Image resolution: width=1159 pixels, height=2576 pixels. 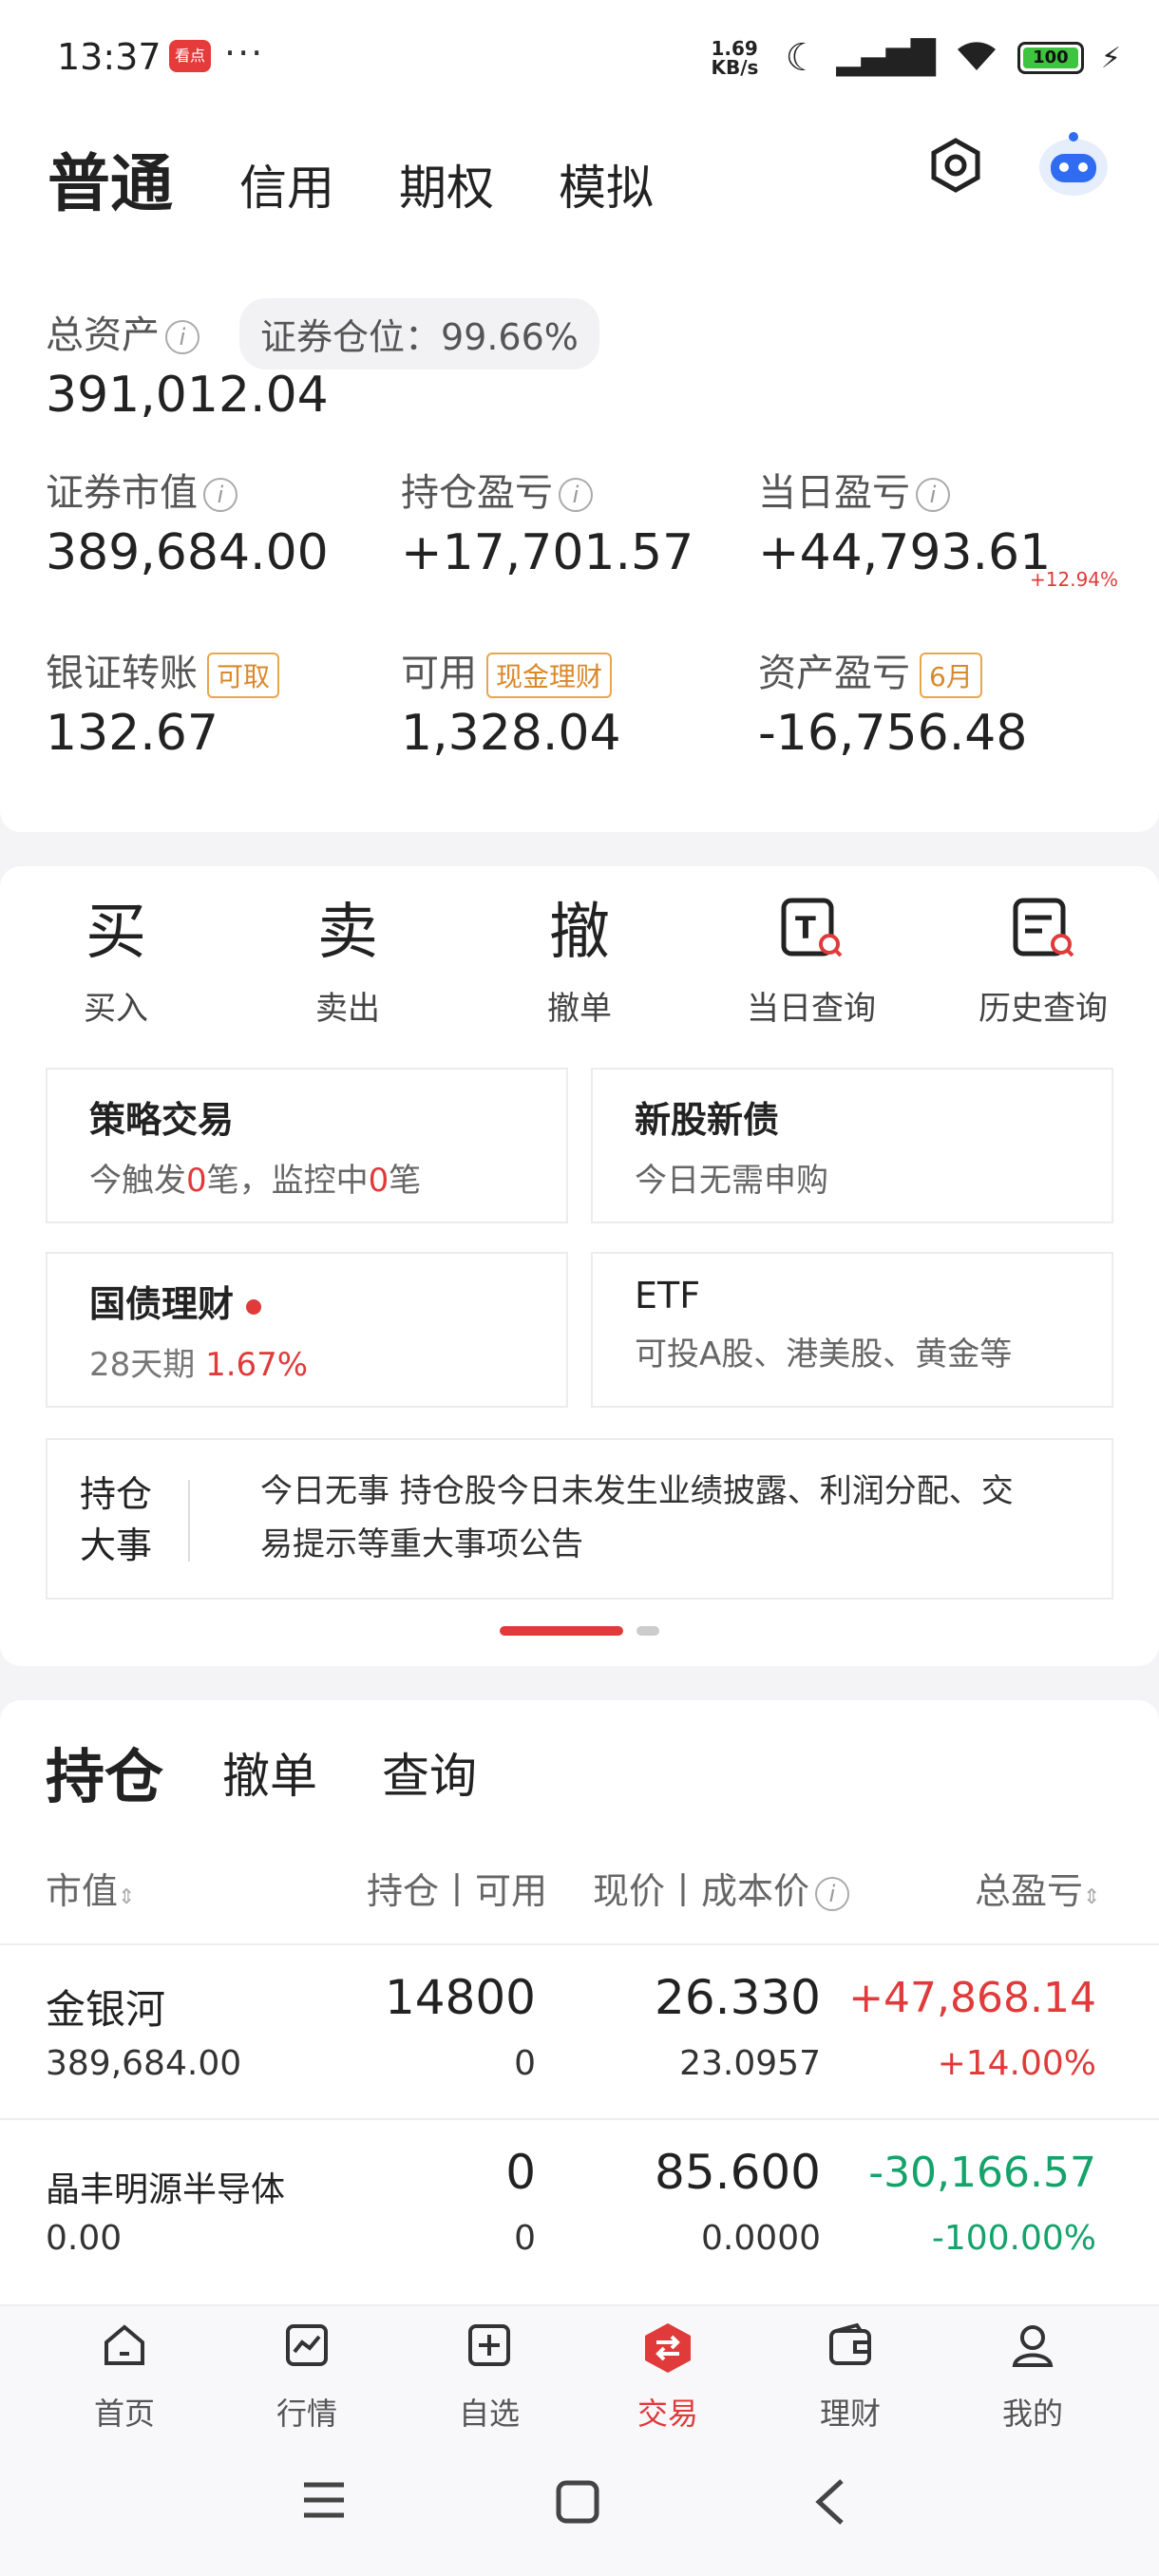 I want to click on asset-pl-value: -16,756.48, so click(x=893, y=733).